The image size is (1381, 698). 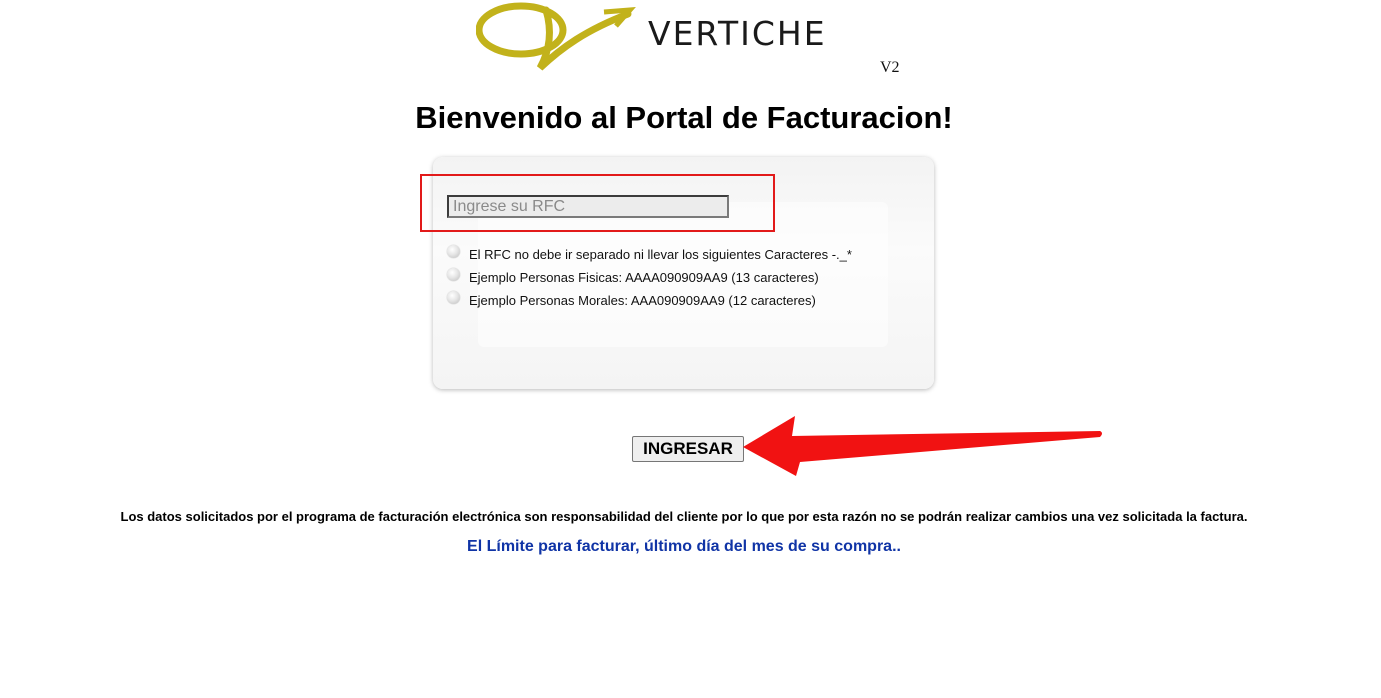 I want to click on verticheV-logo-icon, so click(x=556, y=36).